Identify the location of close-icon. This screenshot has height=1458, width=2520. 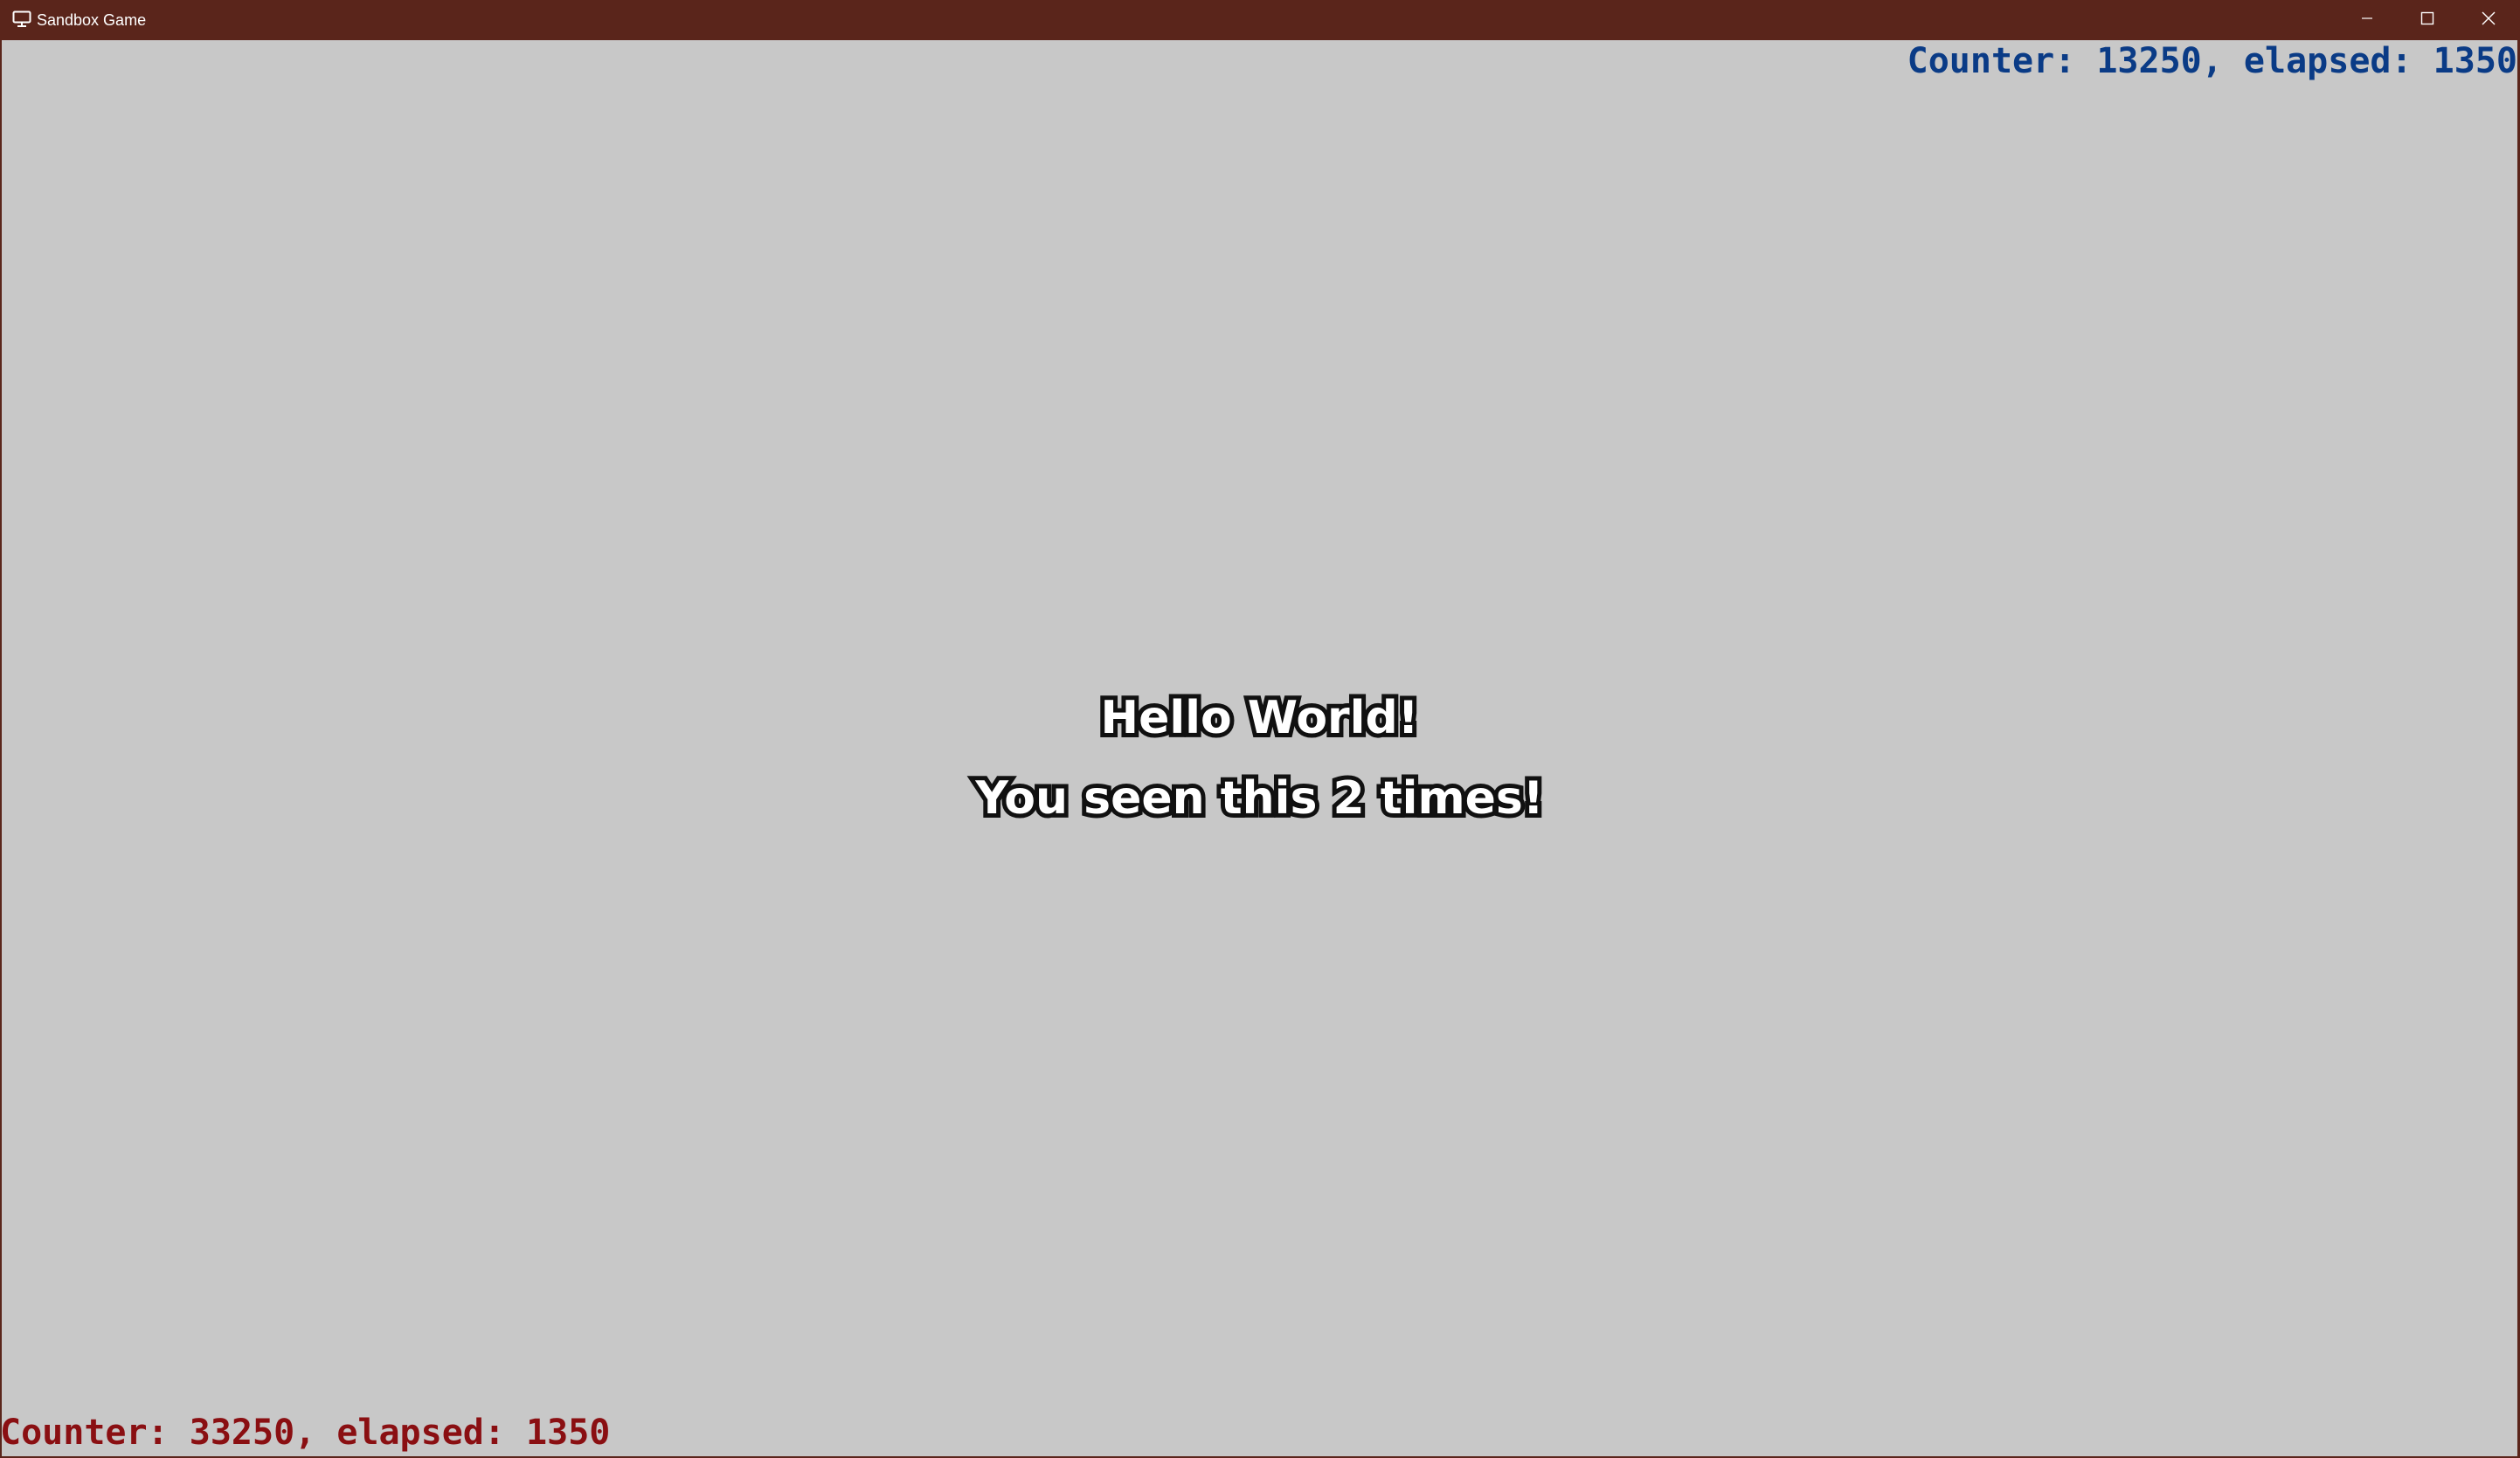
(2488, 20).